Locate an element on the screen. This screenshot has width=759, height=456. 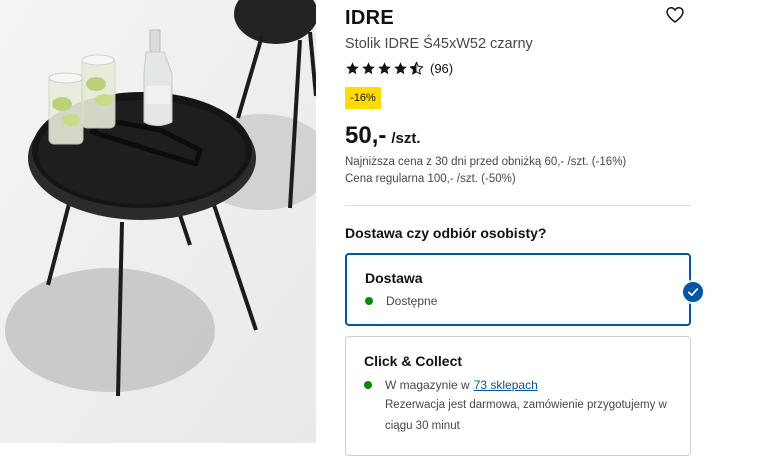
half-star-icon is located at coordinates (416, 68).